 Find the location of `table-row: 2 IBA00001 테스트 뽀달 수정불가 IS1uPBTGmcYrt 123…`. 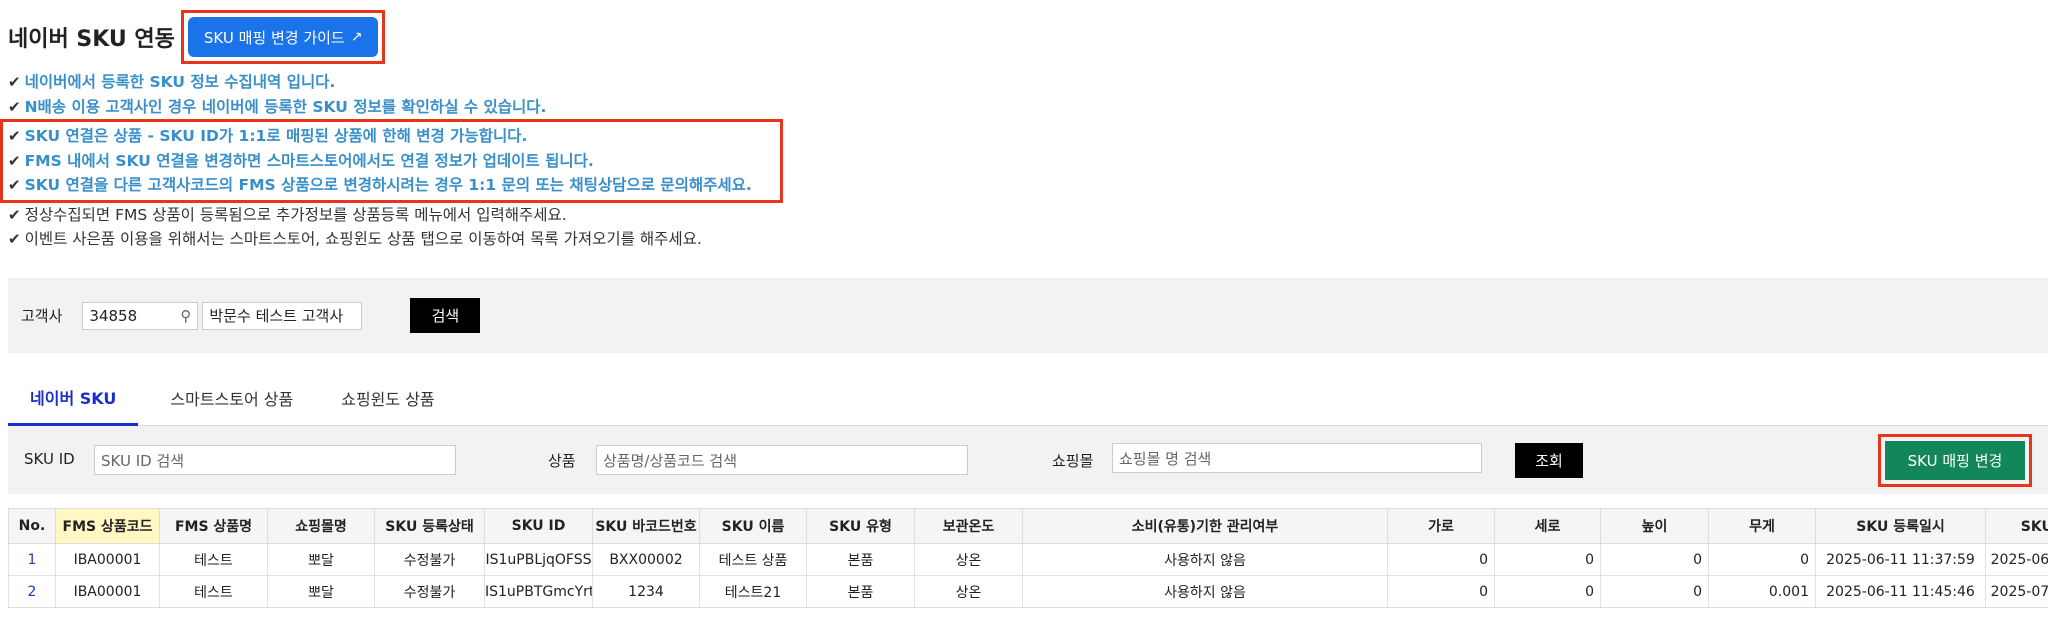

table-row: 2 IBA00001 테스트 뽀달 수정불가 IS1uPBTGmcYrt 123… is located at coordinates (1028, 591).